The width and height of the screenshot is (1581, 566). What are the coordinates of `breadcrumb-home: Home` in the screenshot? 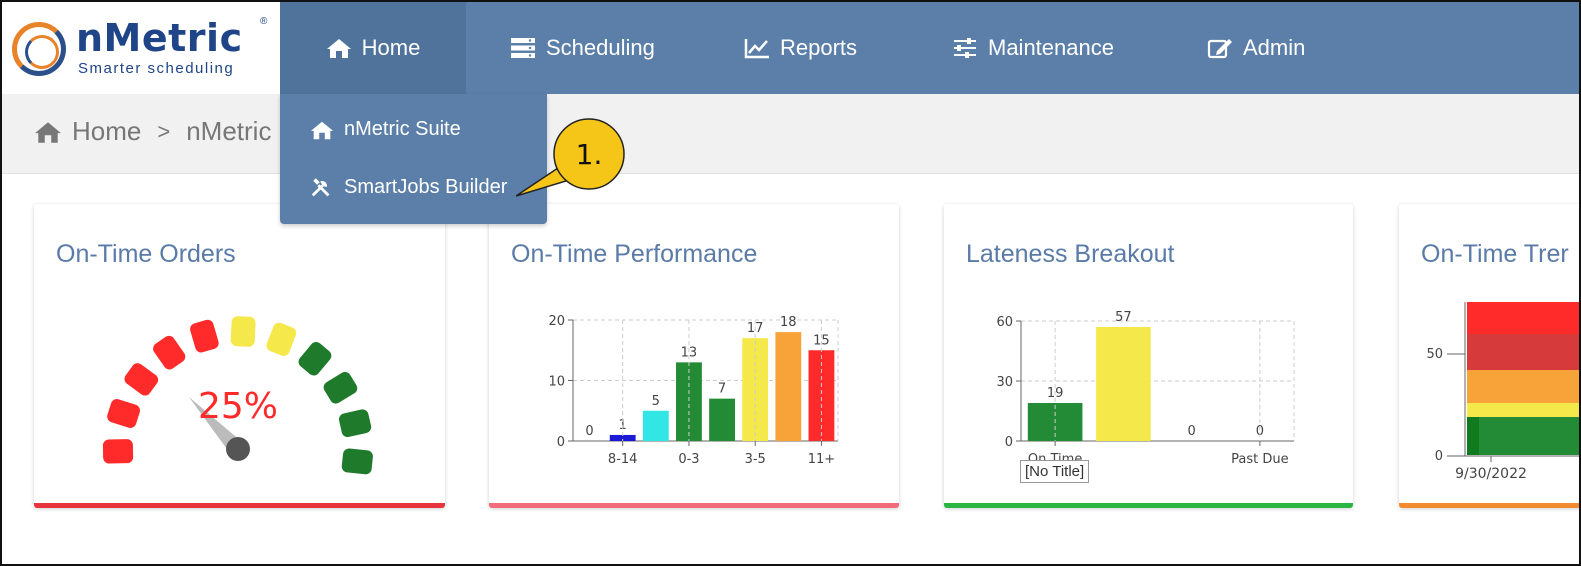 It's located at (106, 131).